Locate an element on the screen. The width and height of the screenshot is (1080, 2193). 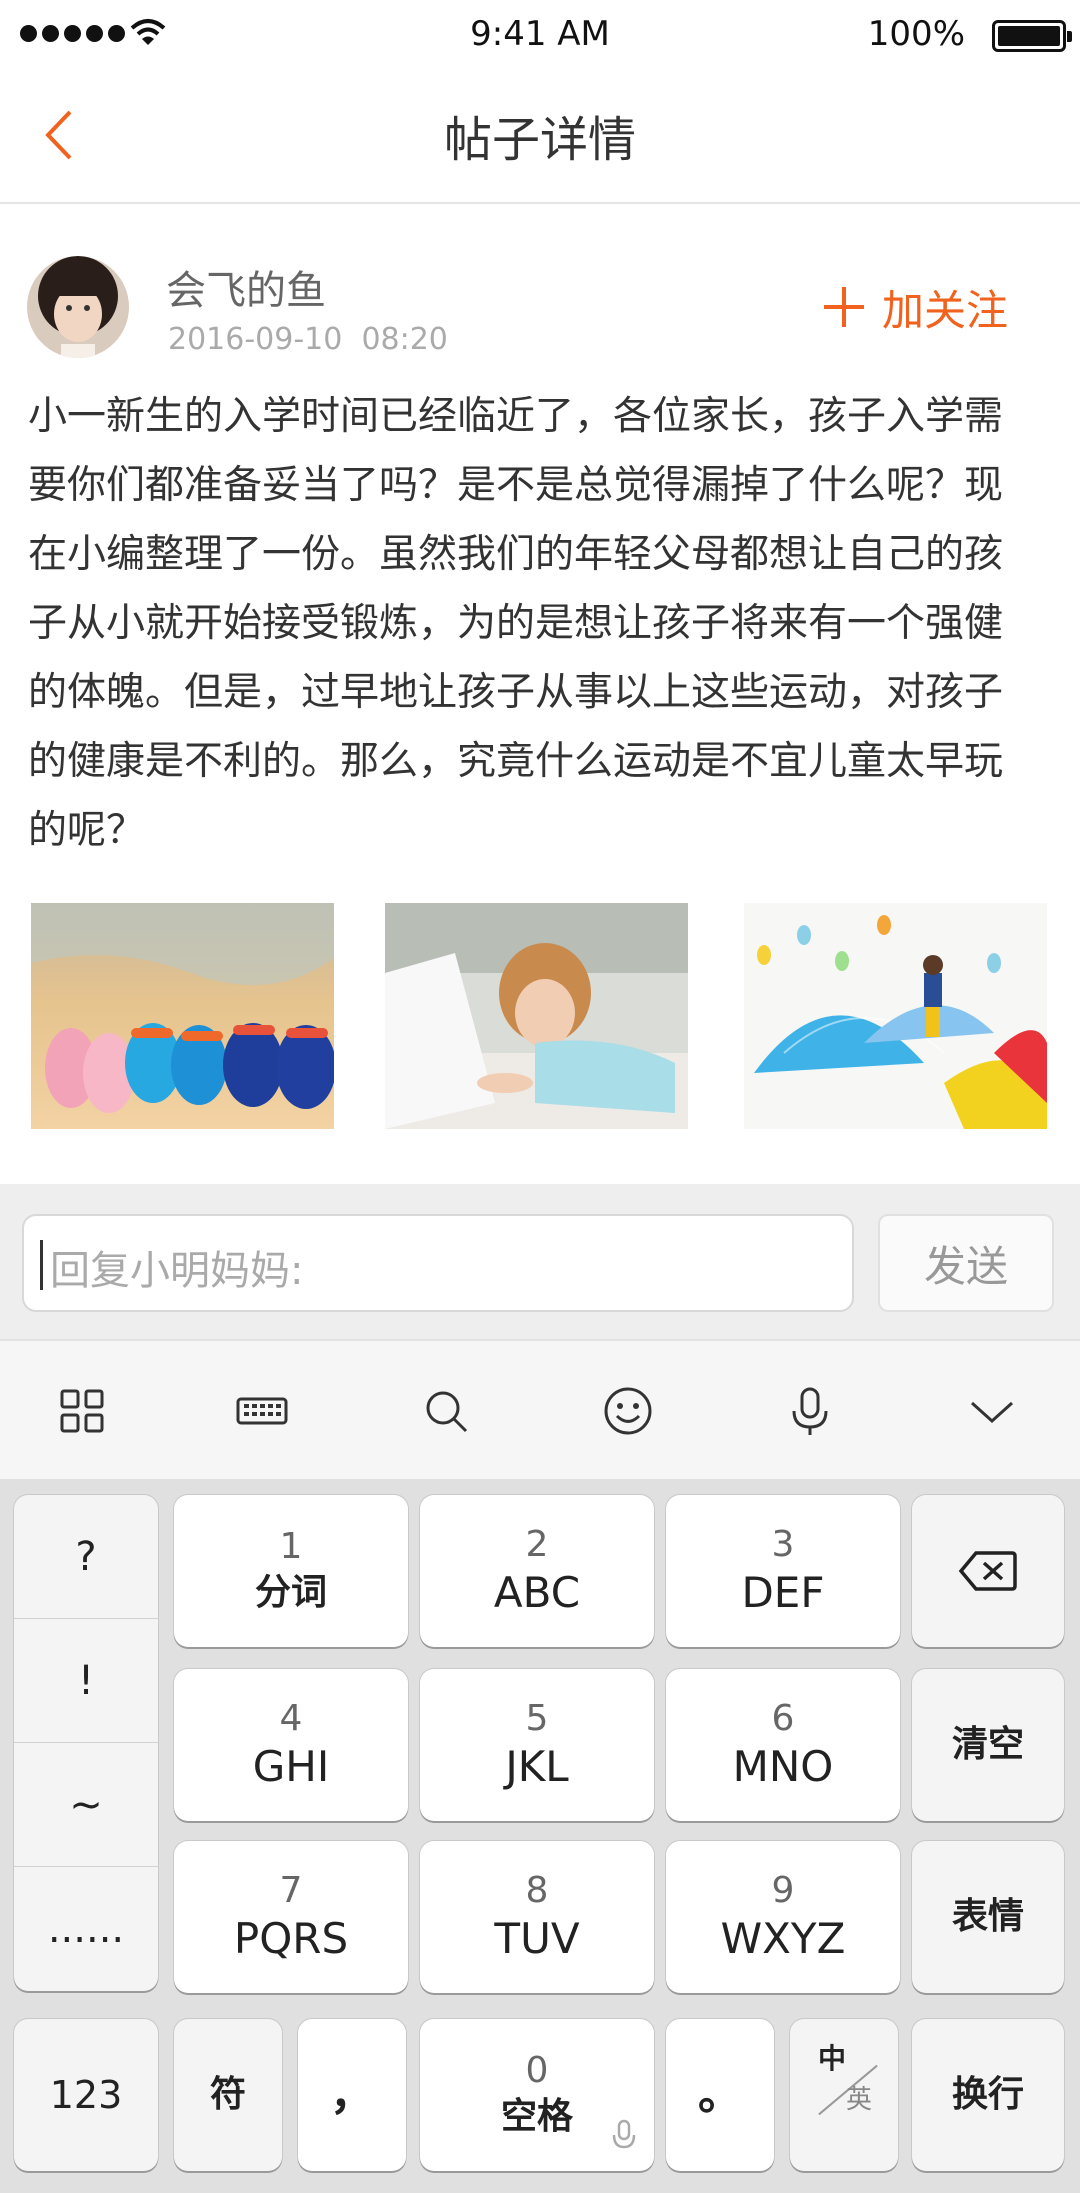
follow-button: 加关注 is located at coordinates (915, 307).